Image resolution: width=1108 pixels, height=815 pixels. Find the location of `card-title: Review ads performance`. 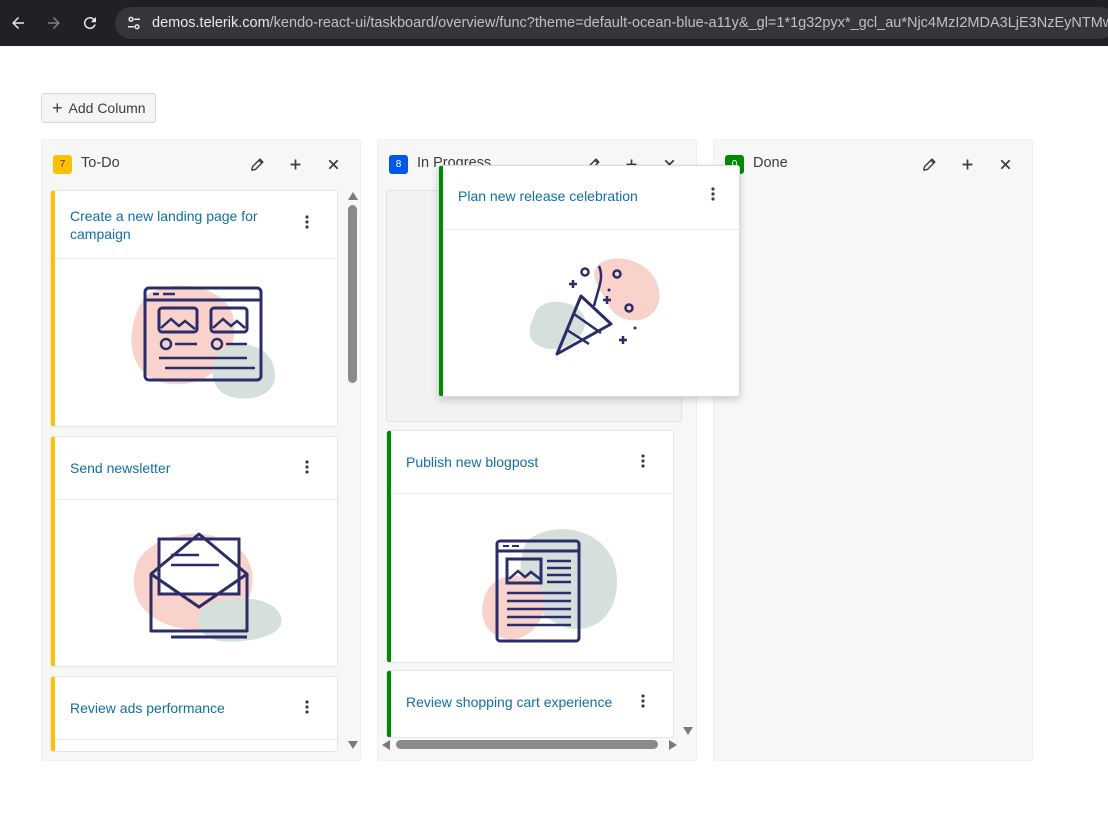

card-title: Review ads performance is located at coordinates (147, 708).